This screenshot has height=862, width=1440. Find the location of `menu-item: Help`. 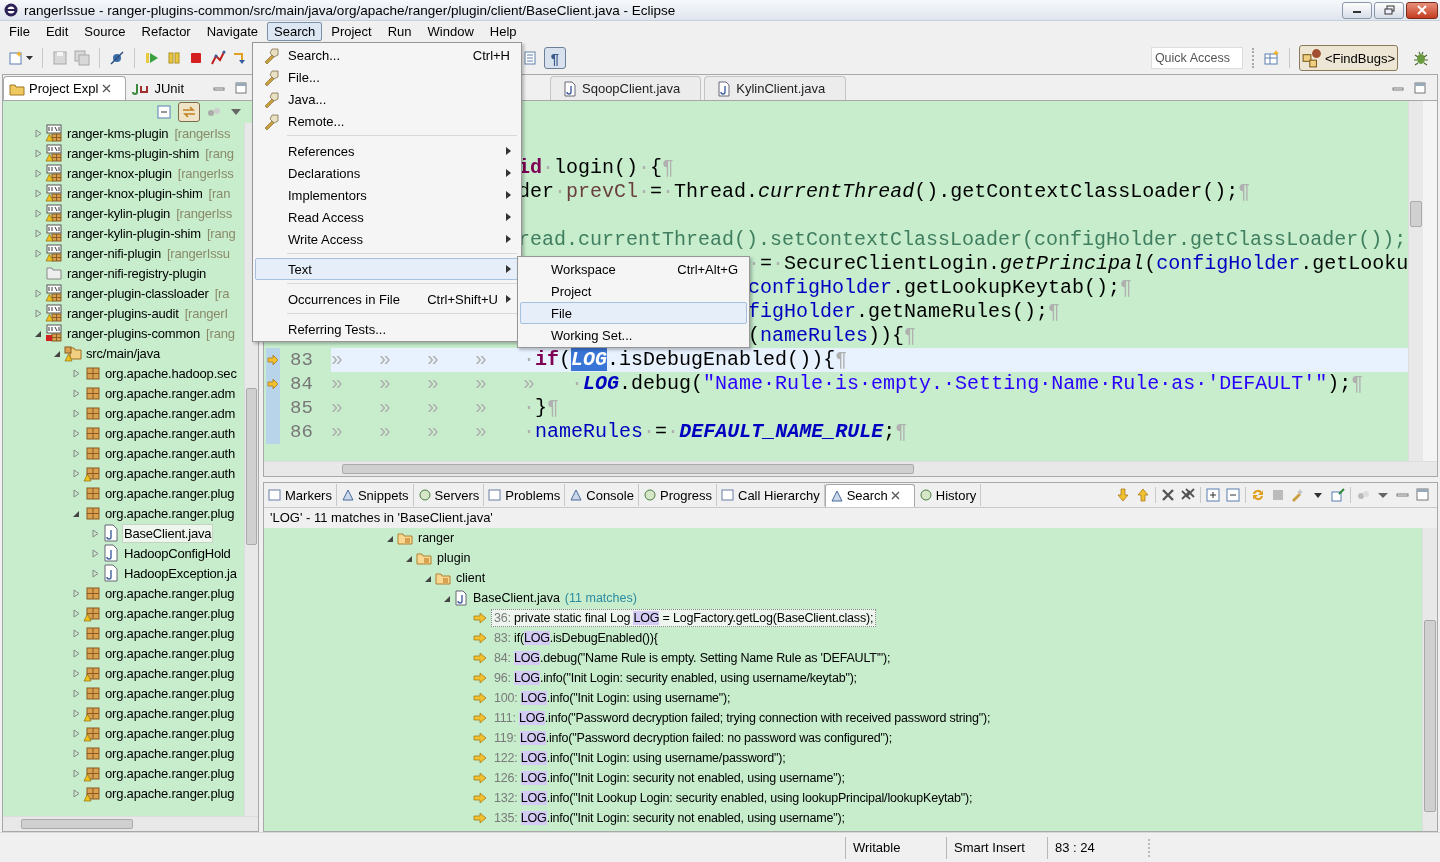

menu-item: Help is located at coordinates (503, 31).